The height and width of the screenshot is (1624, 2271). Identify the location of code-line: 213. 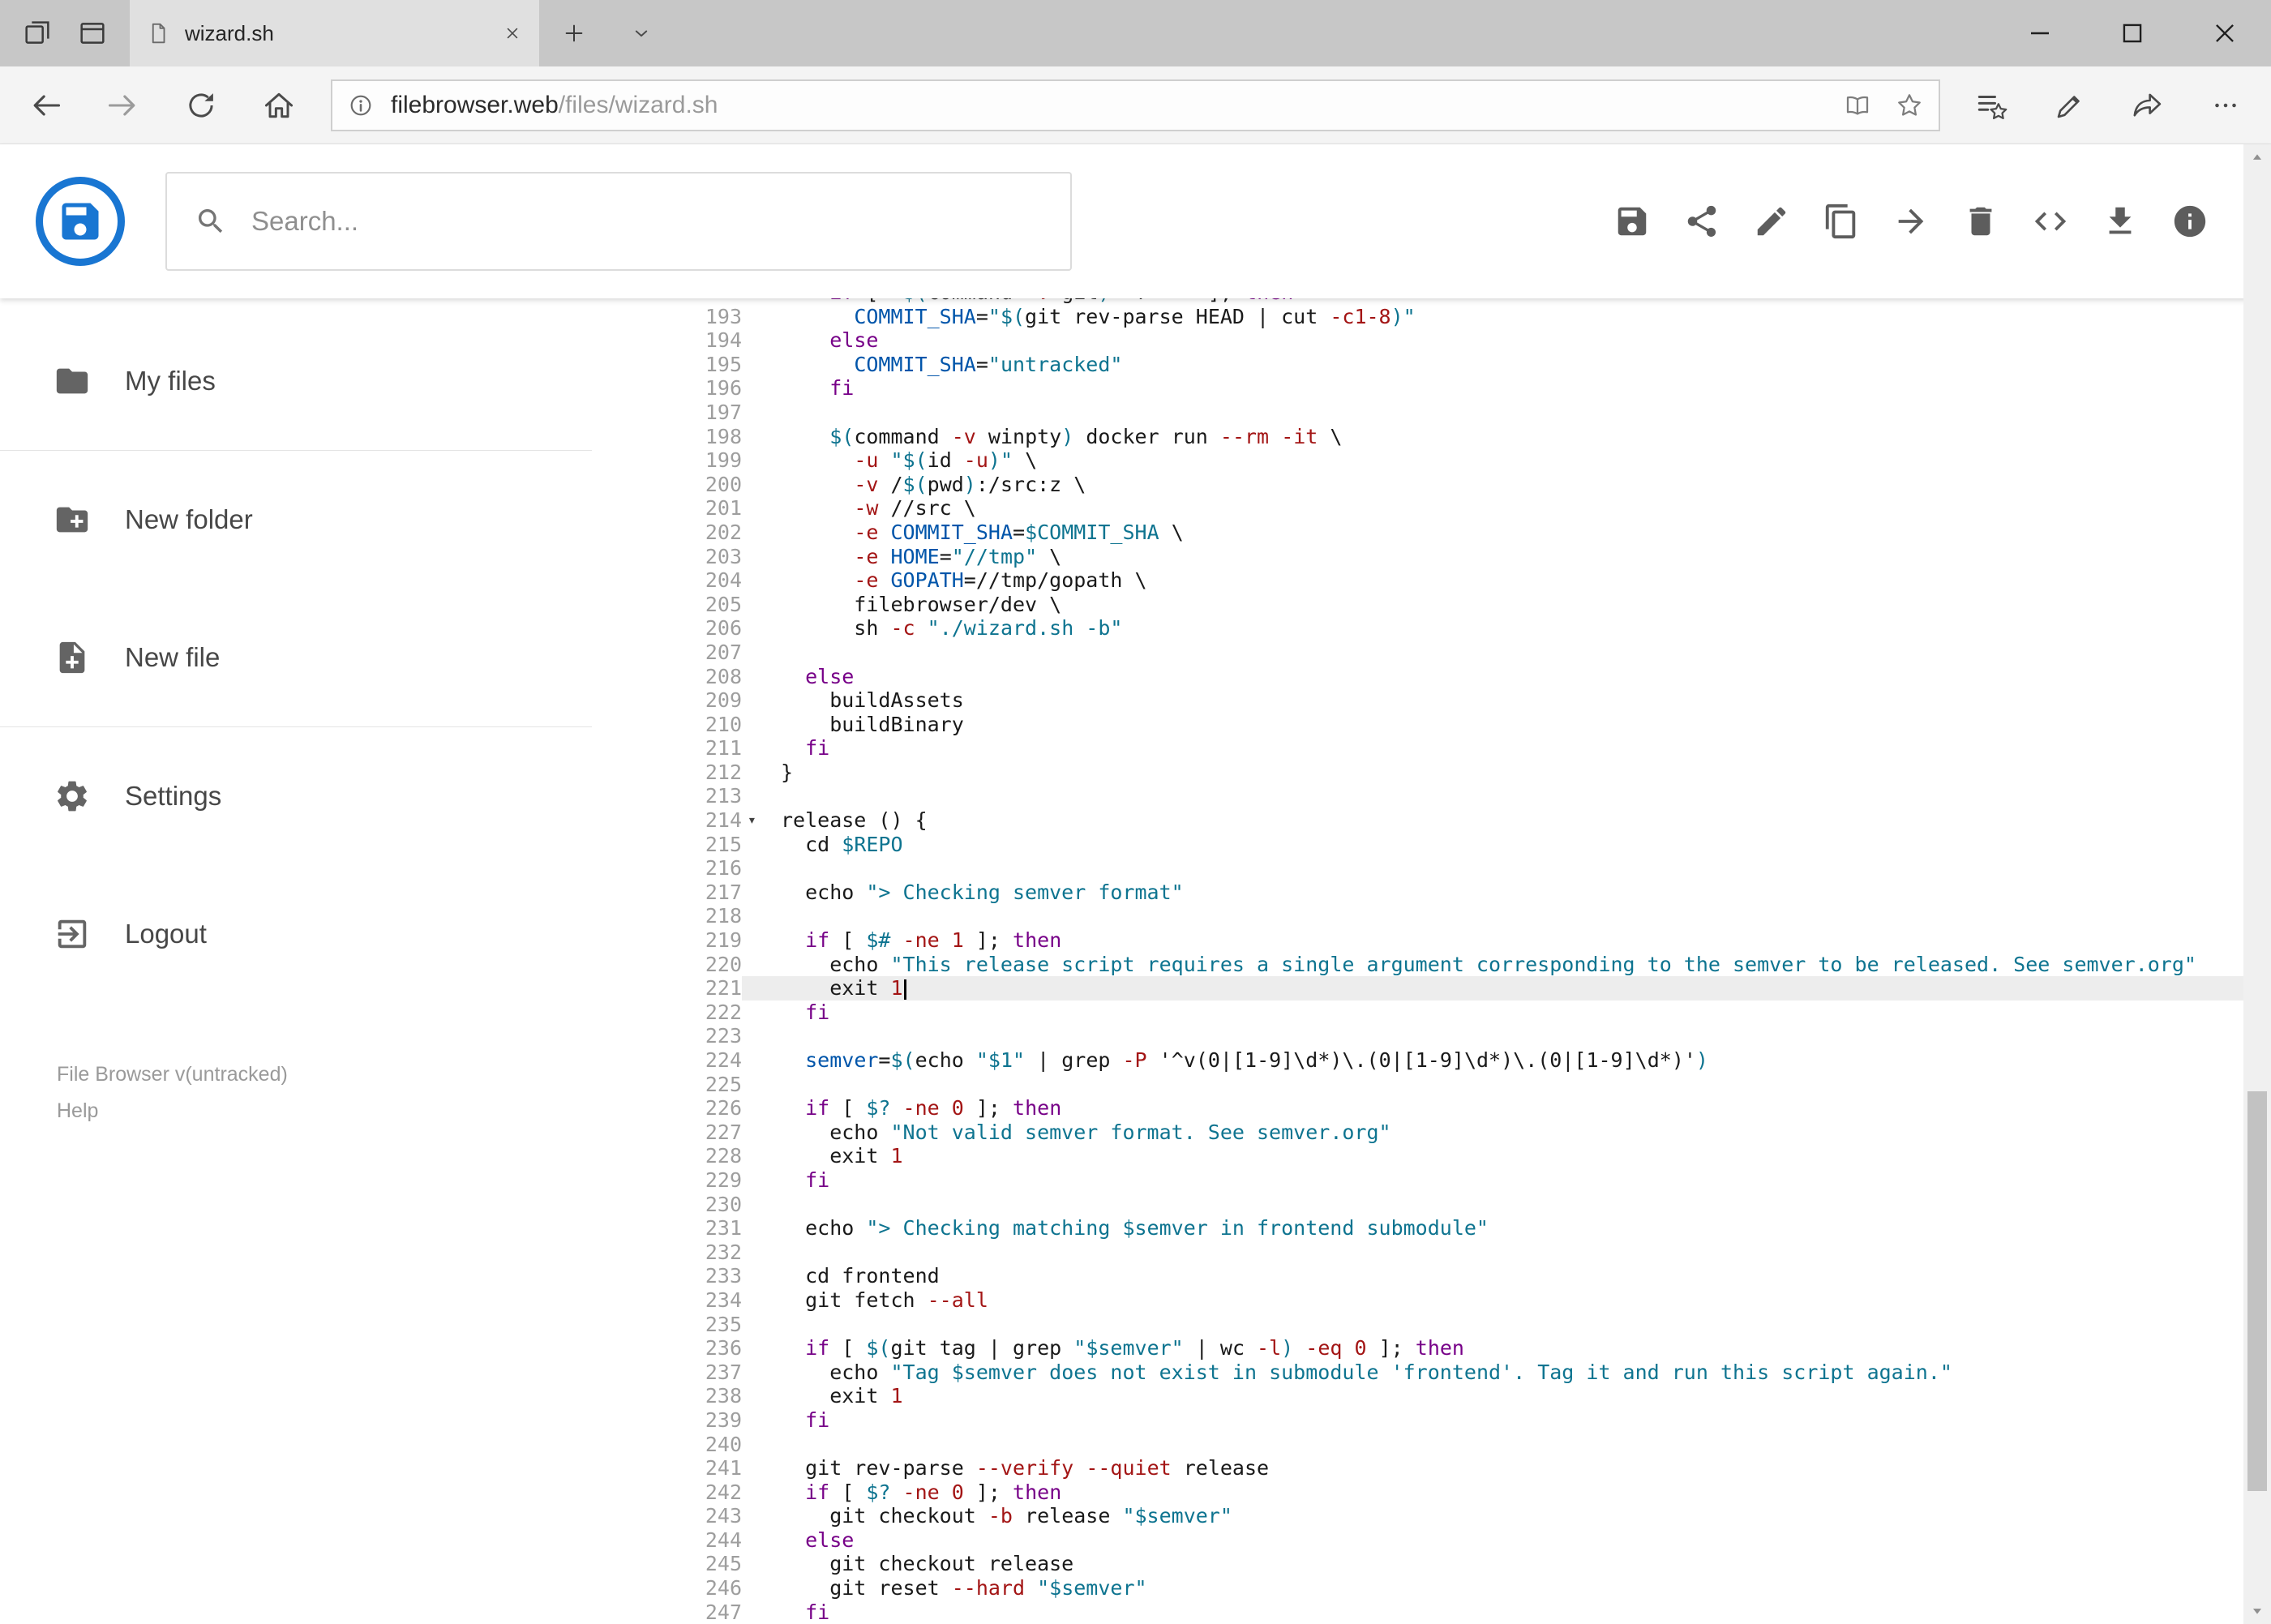
(1418, 796).